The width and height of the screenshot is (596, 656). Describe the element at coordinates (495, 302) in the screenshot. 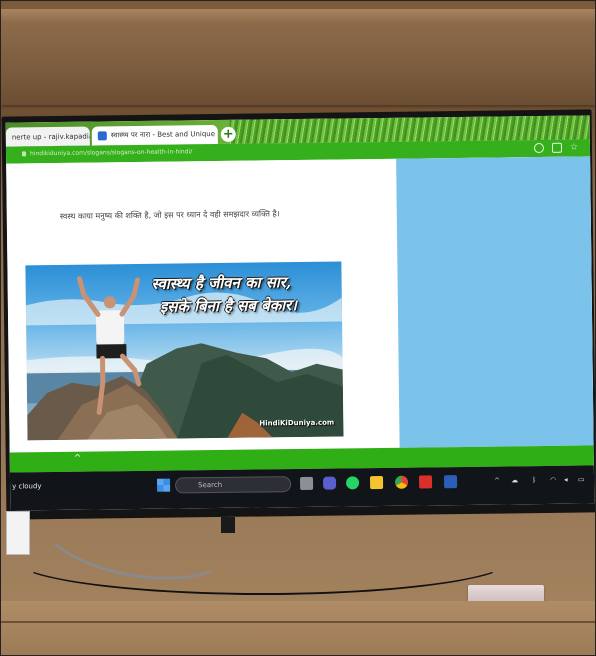

I see `side-panel` at that location.